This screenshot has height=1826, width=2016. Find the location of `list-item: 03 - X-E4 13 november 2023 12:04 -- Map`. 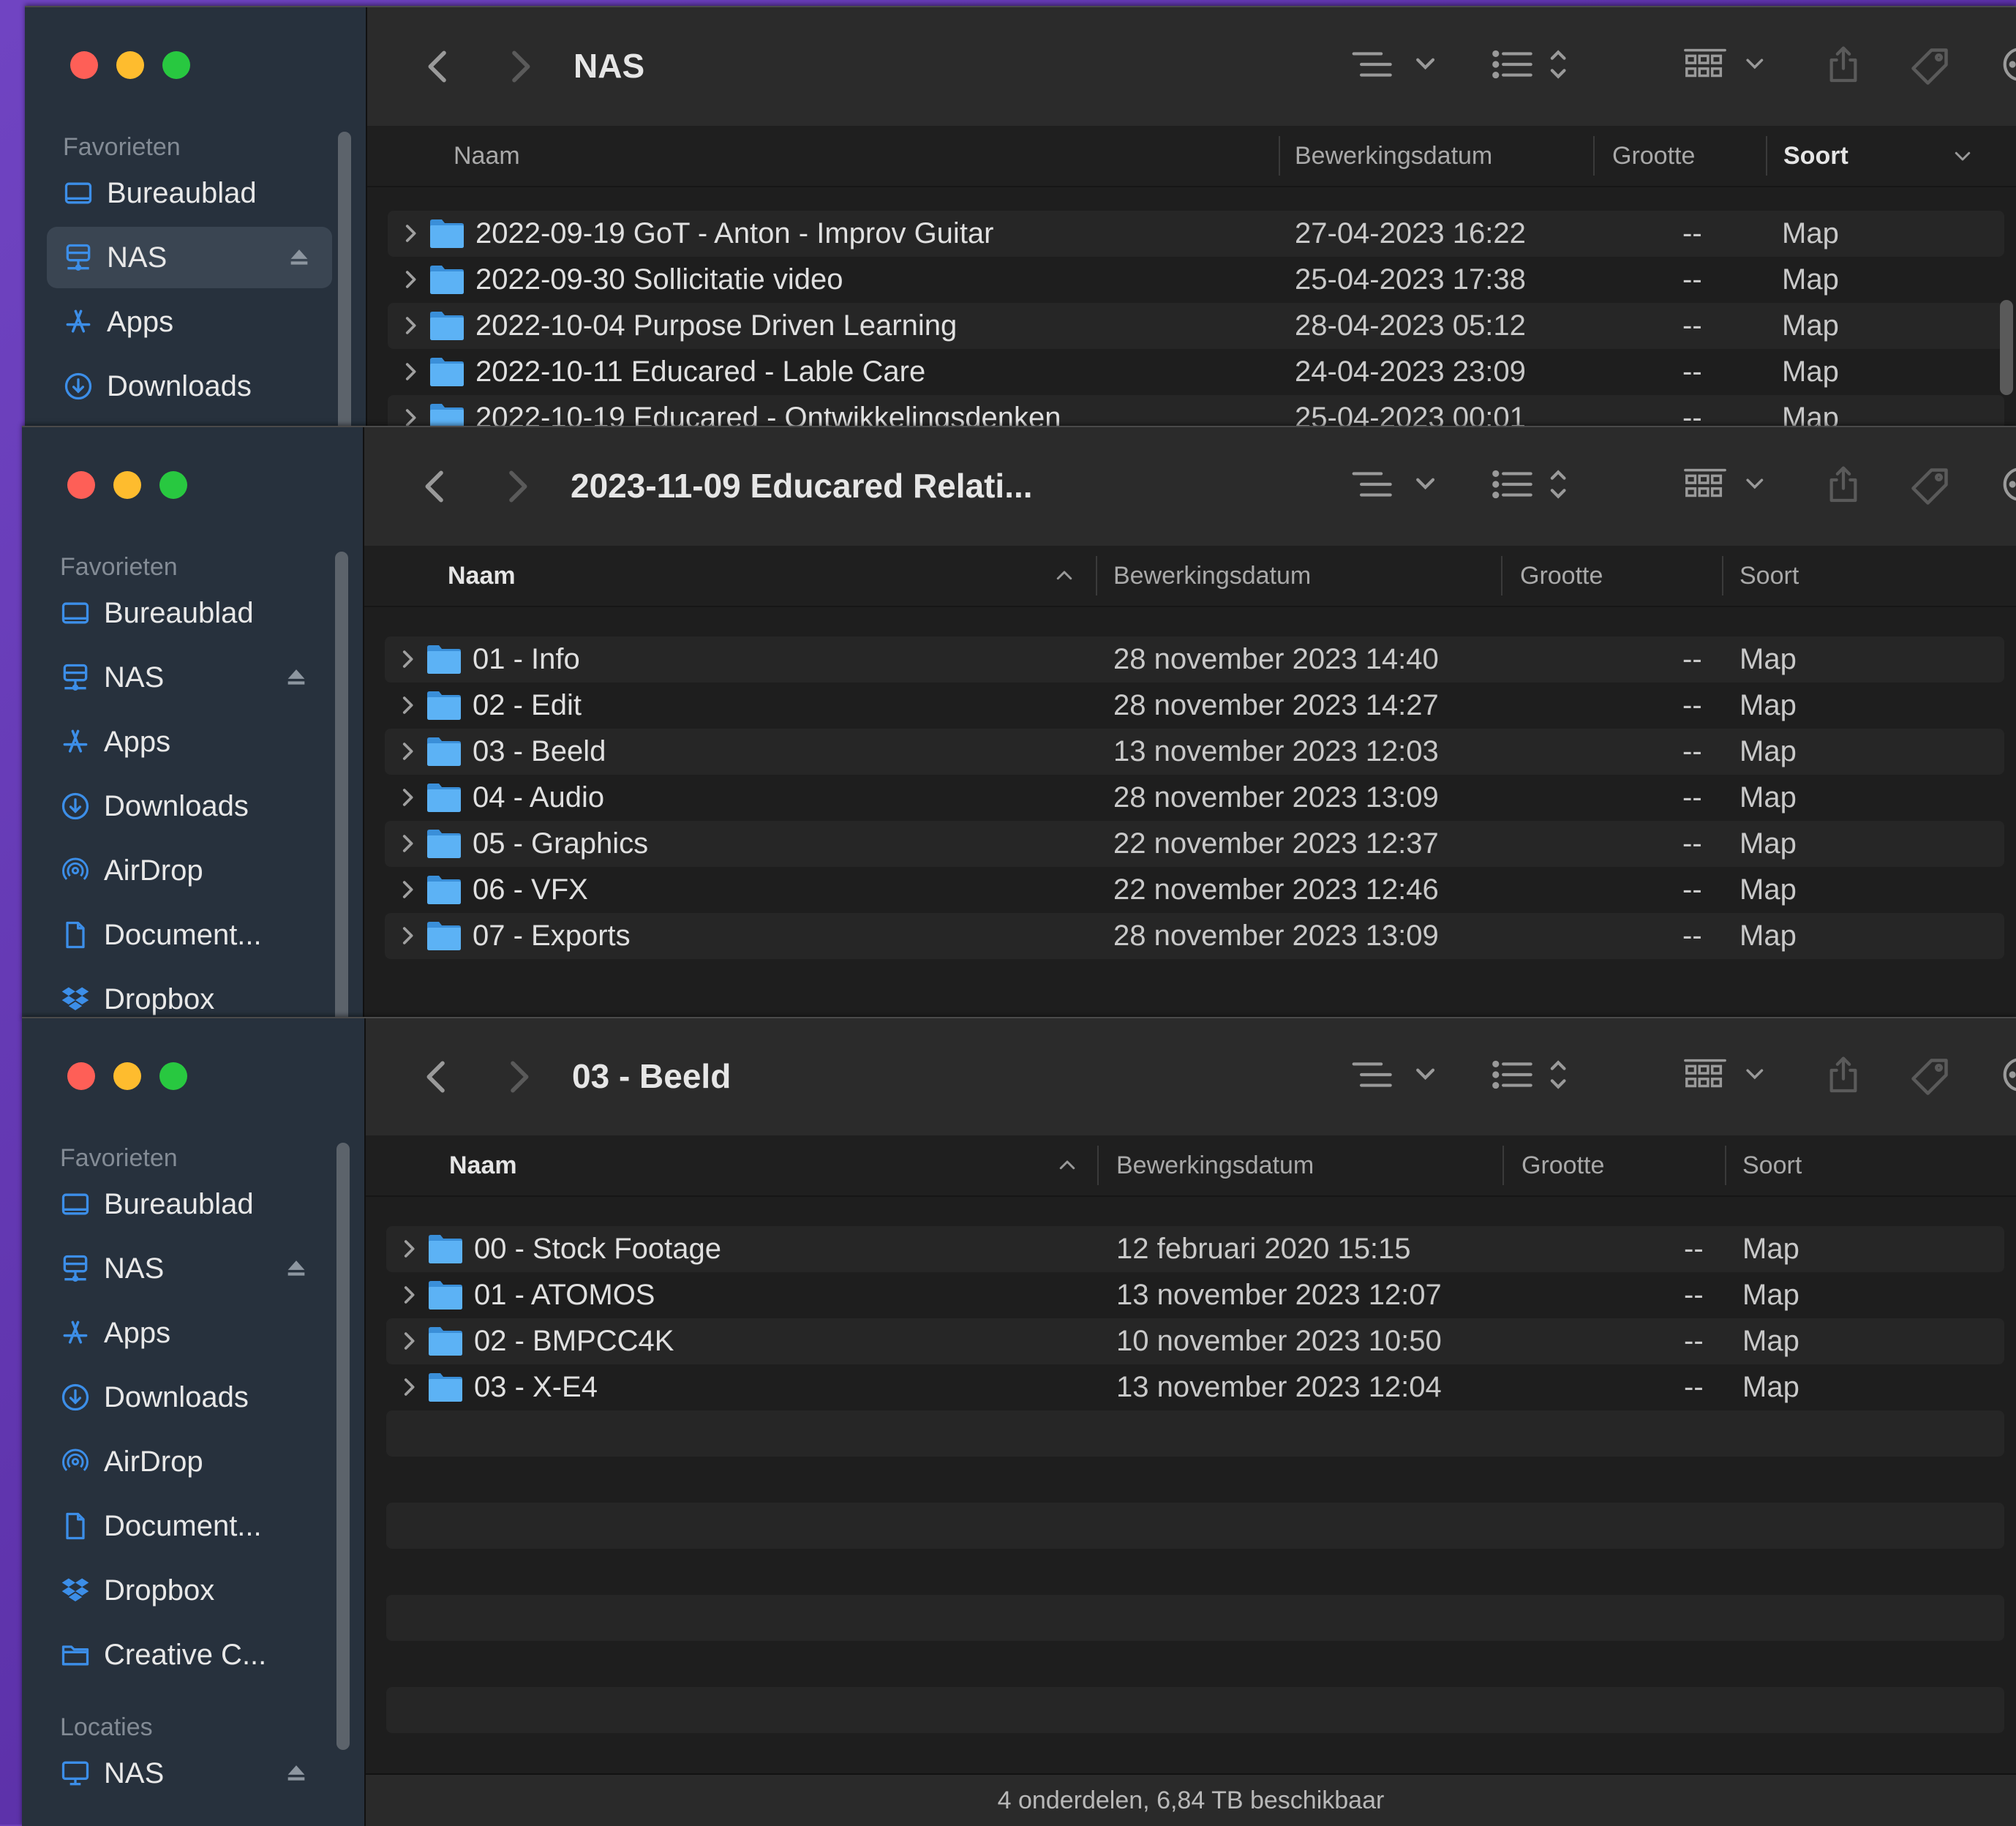

list-item: 03 - X-E4 13 november 2023 12:04 -- Map is located at coordinates (1195, 1387).